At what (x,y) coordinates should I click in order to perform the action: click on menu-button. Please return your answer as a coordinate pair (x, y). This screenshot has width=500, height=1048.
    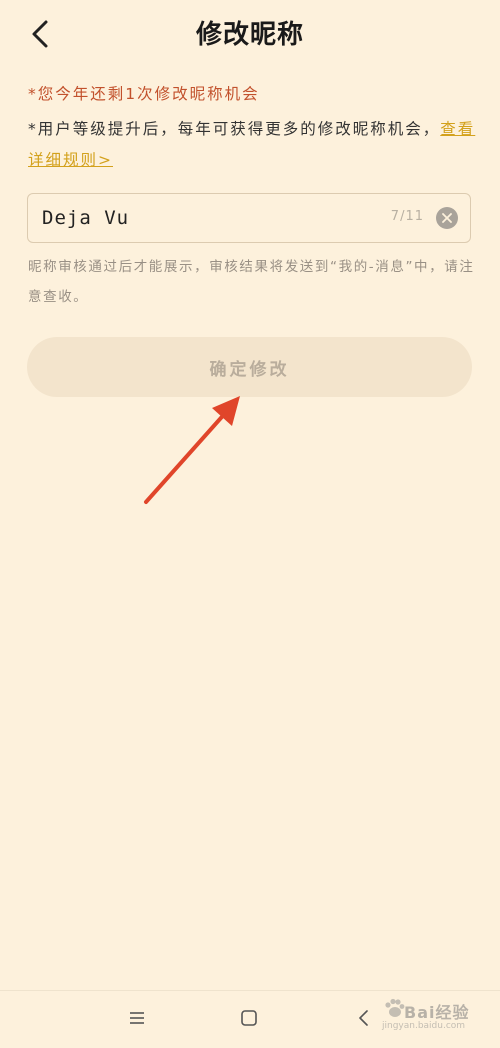
    Looking at the image, I should click on (137, 1018).